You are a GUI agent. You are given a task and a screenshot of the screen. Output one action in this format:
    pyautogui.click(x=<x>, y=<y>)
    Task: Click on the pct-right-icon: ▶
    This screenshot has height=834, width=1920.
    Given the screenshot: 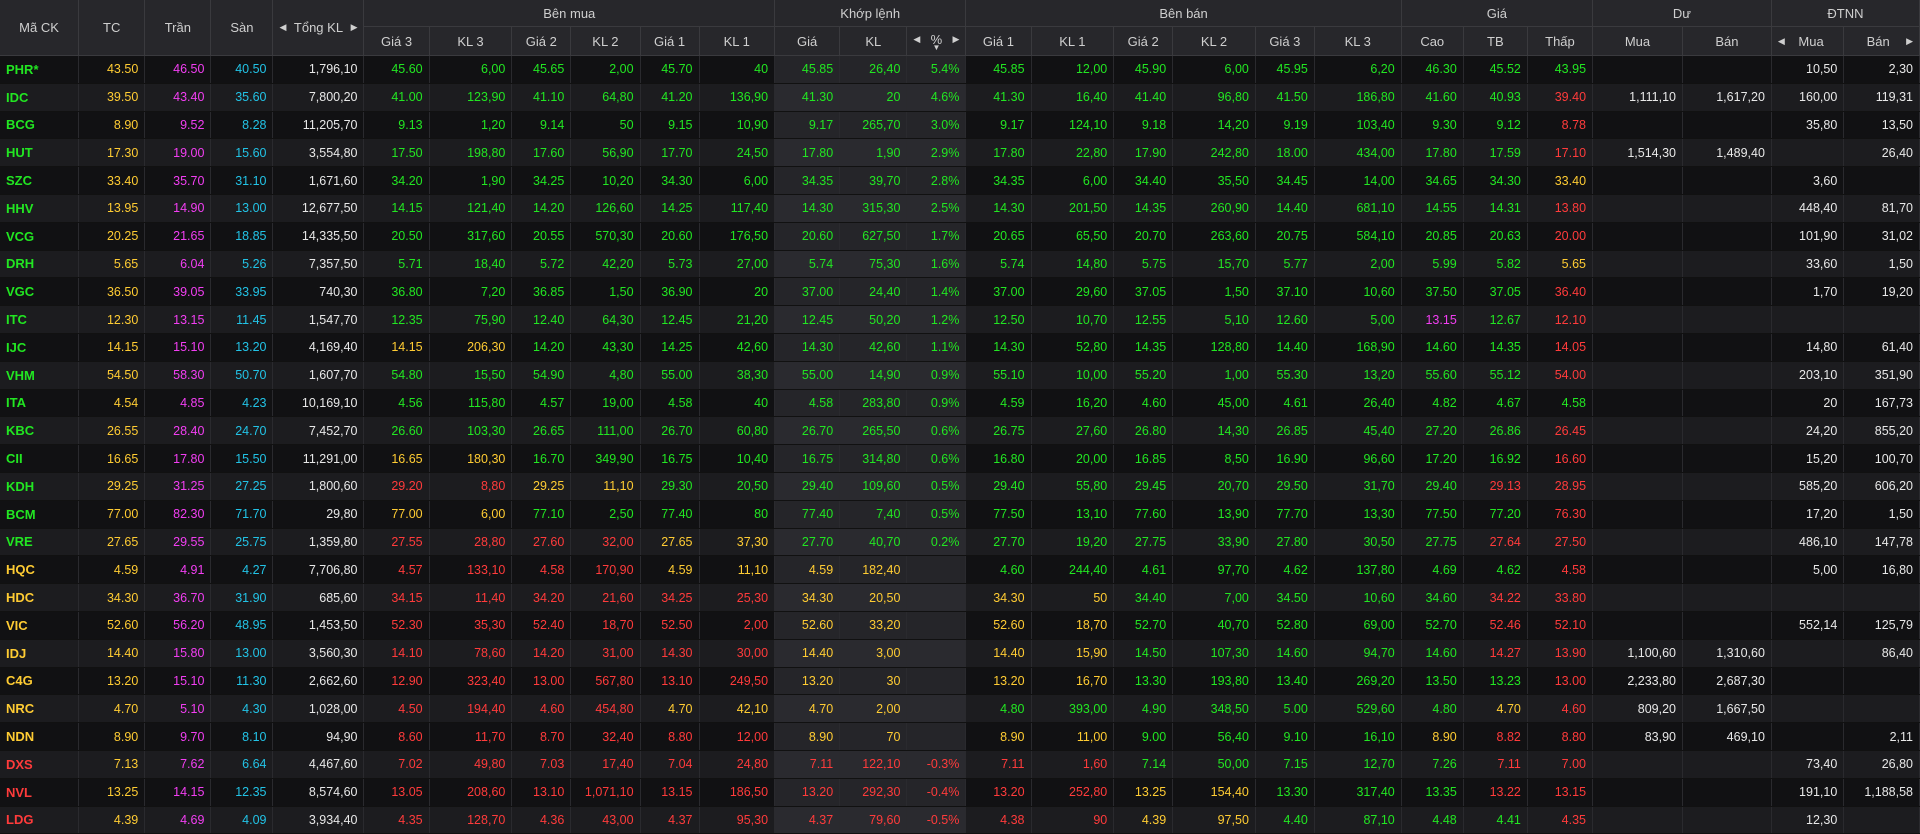 What is the action you would take?
    pyautogui.click(x=955, y=39)
    